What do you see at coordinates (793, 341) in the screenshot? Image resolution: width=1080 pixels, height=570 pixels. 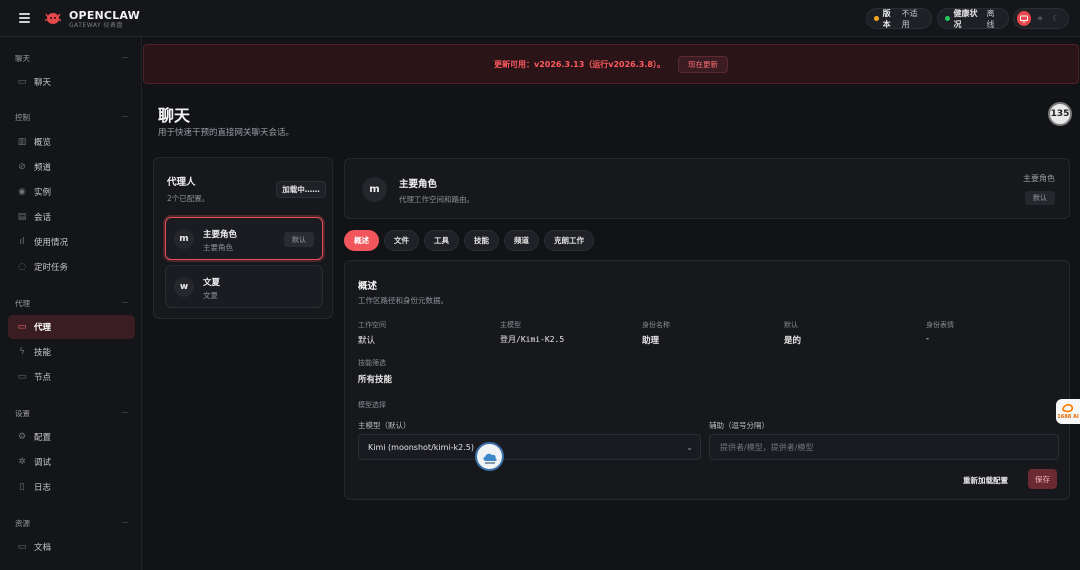 I see `field-value-default: 是的` at bounding box center [793, 341].